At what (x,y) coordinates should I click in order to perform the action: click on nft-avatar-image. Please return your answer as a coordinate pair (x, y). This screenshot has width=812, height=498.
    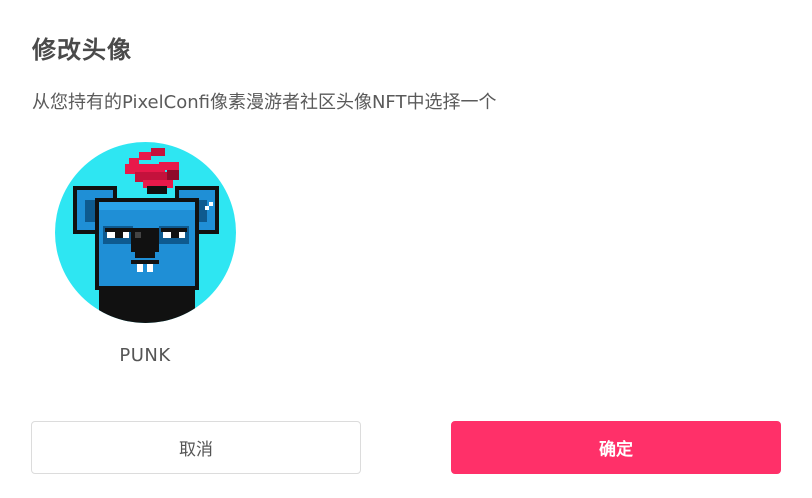
    Looking at the image, I should click on (145, 232).